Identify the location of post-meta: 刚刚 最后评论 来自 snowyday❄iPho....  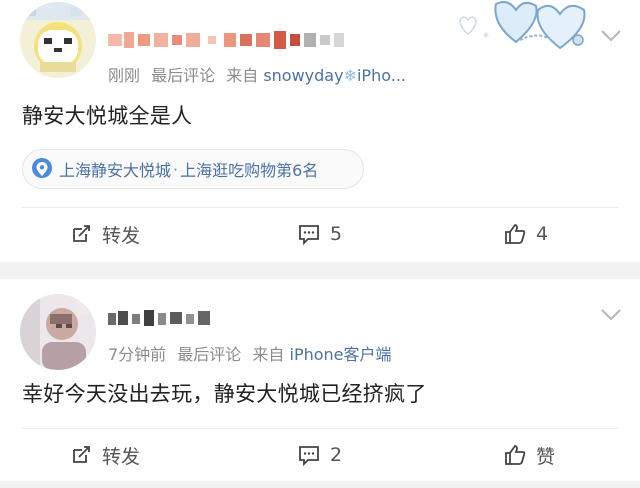
(257, 74).